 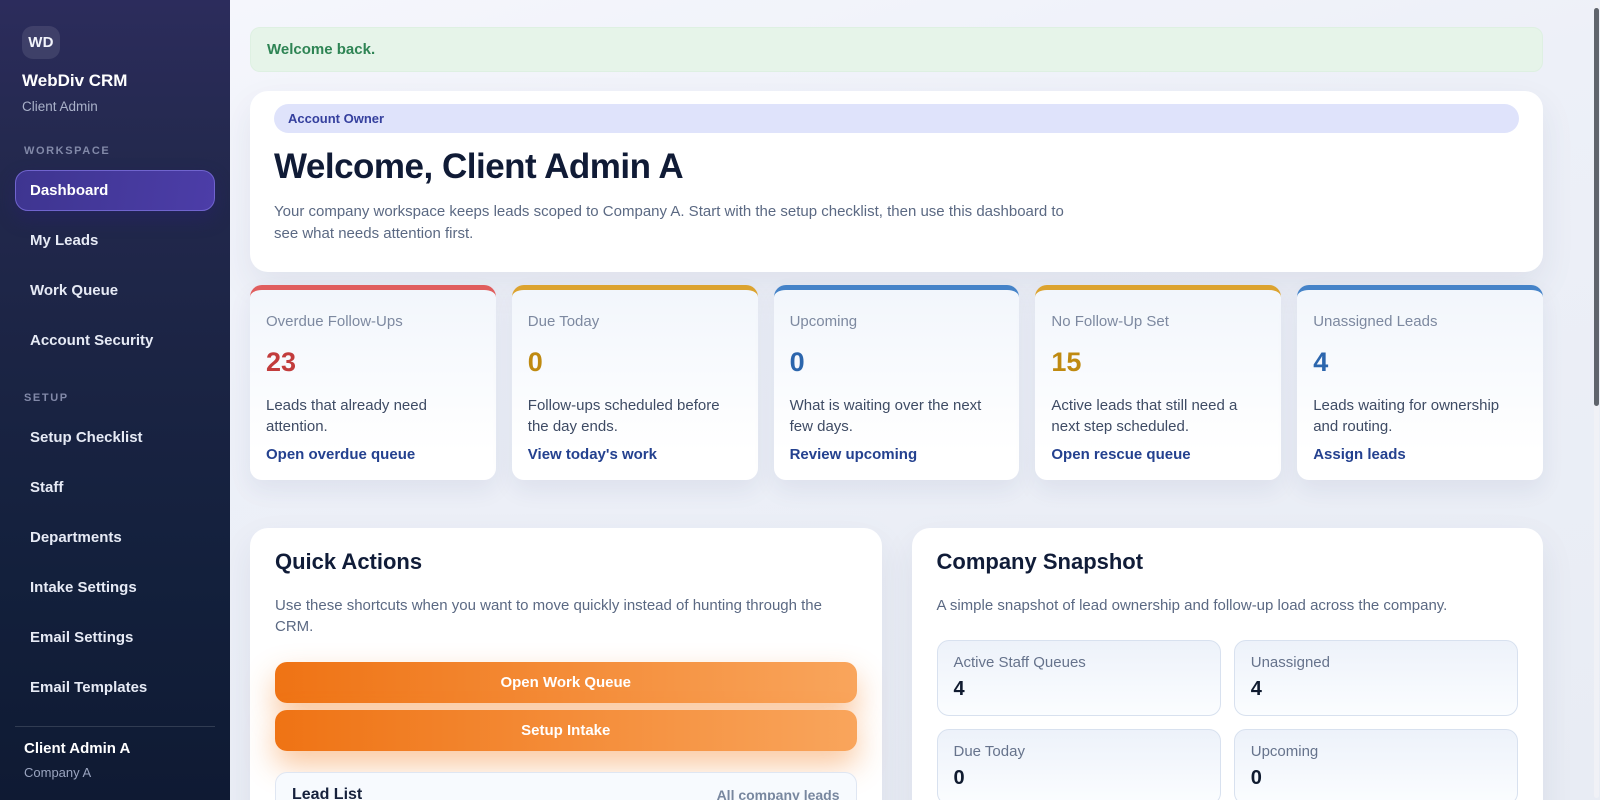 What do you see at coordinates (592, 454) in the screenshot?
I see `view-todays-work-link: View today's work` at bounding box center [592, 454].